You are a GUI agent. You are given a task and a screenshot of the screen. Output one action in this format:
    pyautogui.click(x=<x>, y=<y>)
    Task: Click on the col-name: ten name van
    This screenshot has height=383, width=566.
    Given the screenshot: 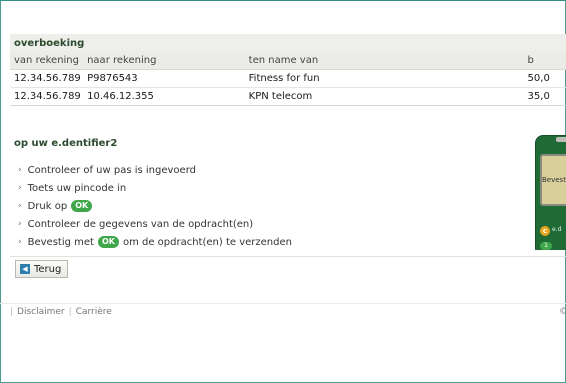 What is the action you would take?
    pyautogui.click(x=283, y=60)
    